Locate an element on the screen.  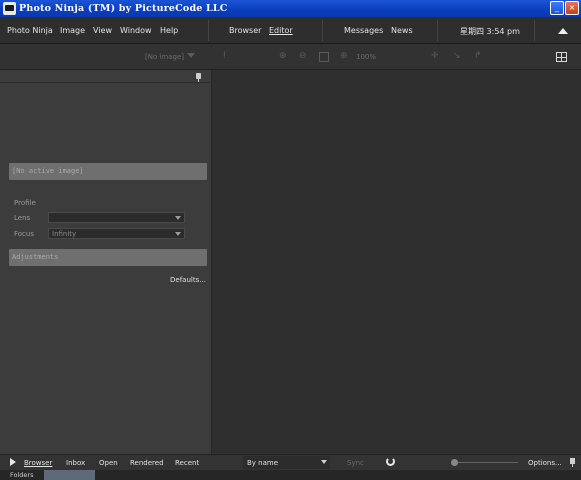
close-button: × is located at coordinates (572, 8).